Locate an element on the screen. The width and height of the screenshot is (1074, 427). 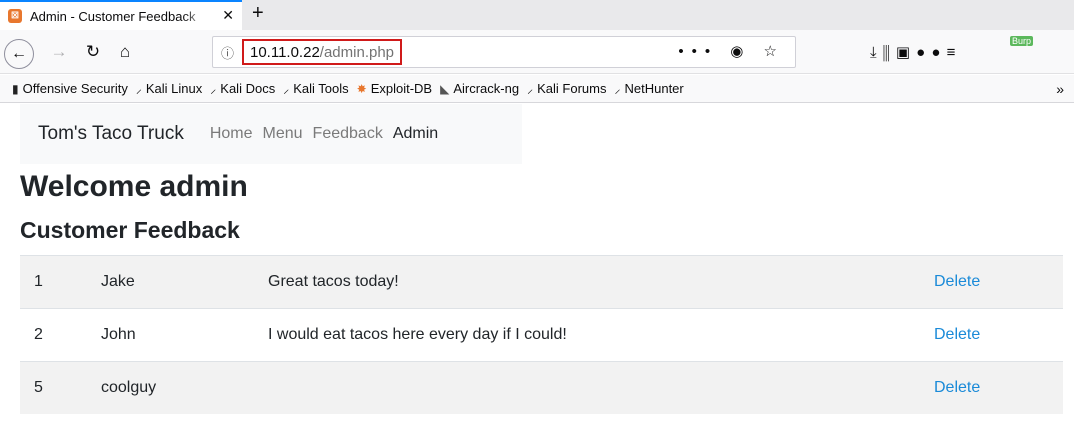
reload-icon: ↻ is located at coordinates (93, 52).